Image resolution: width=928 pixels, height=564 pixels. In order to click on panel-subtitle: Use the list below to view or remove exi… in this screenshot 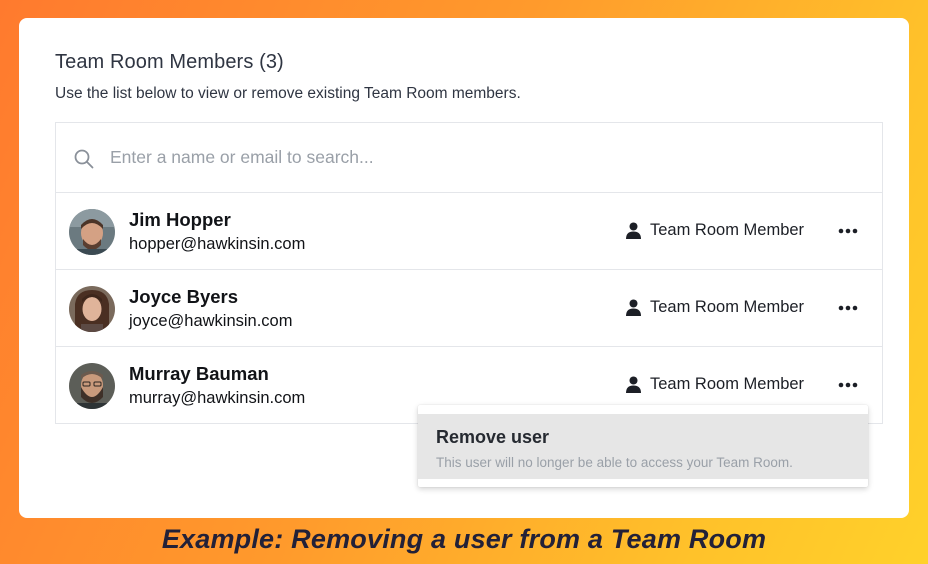, I will do `click(288, 93)`.